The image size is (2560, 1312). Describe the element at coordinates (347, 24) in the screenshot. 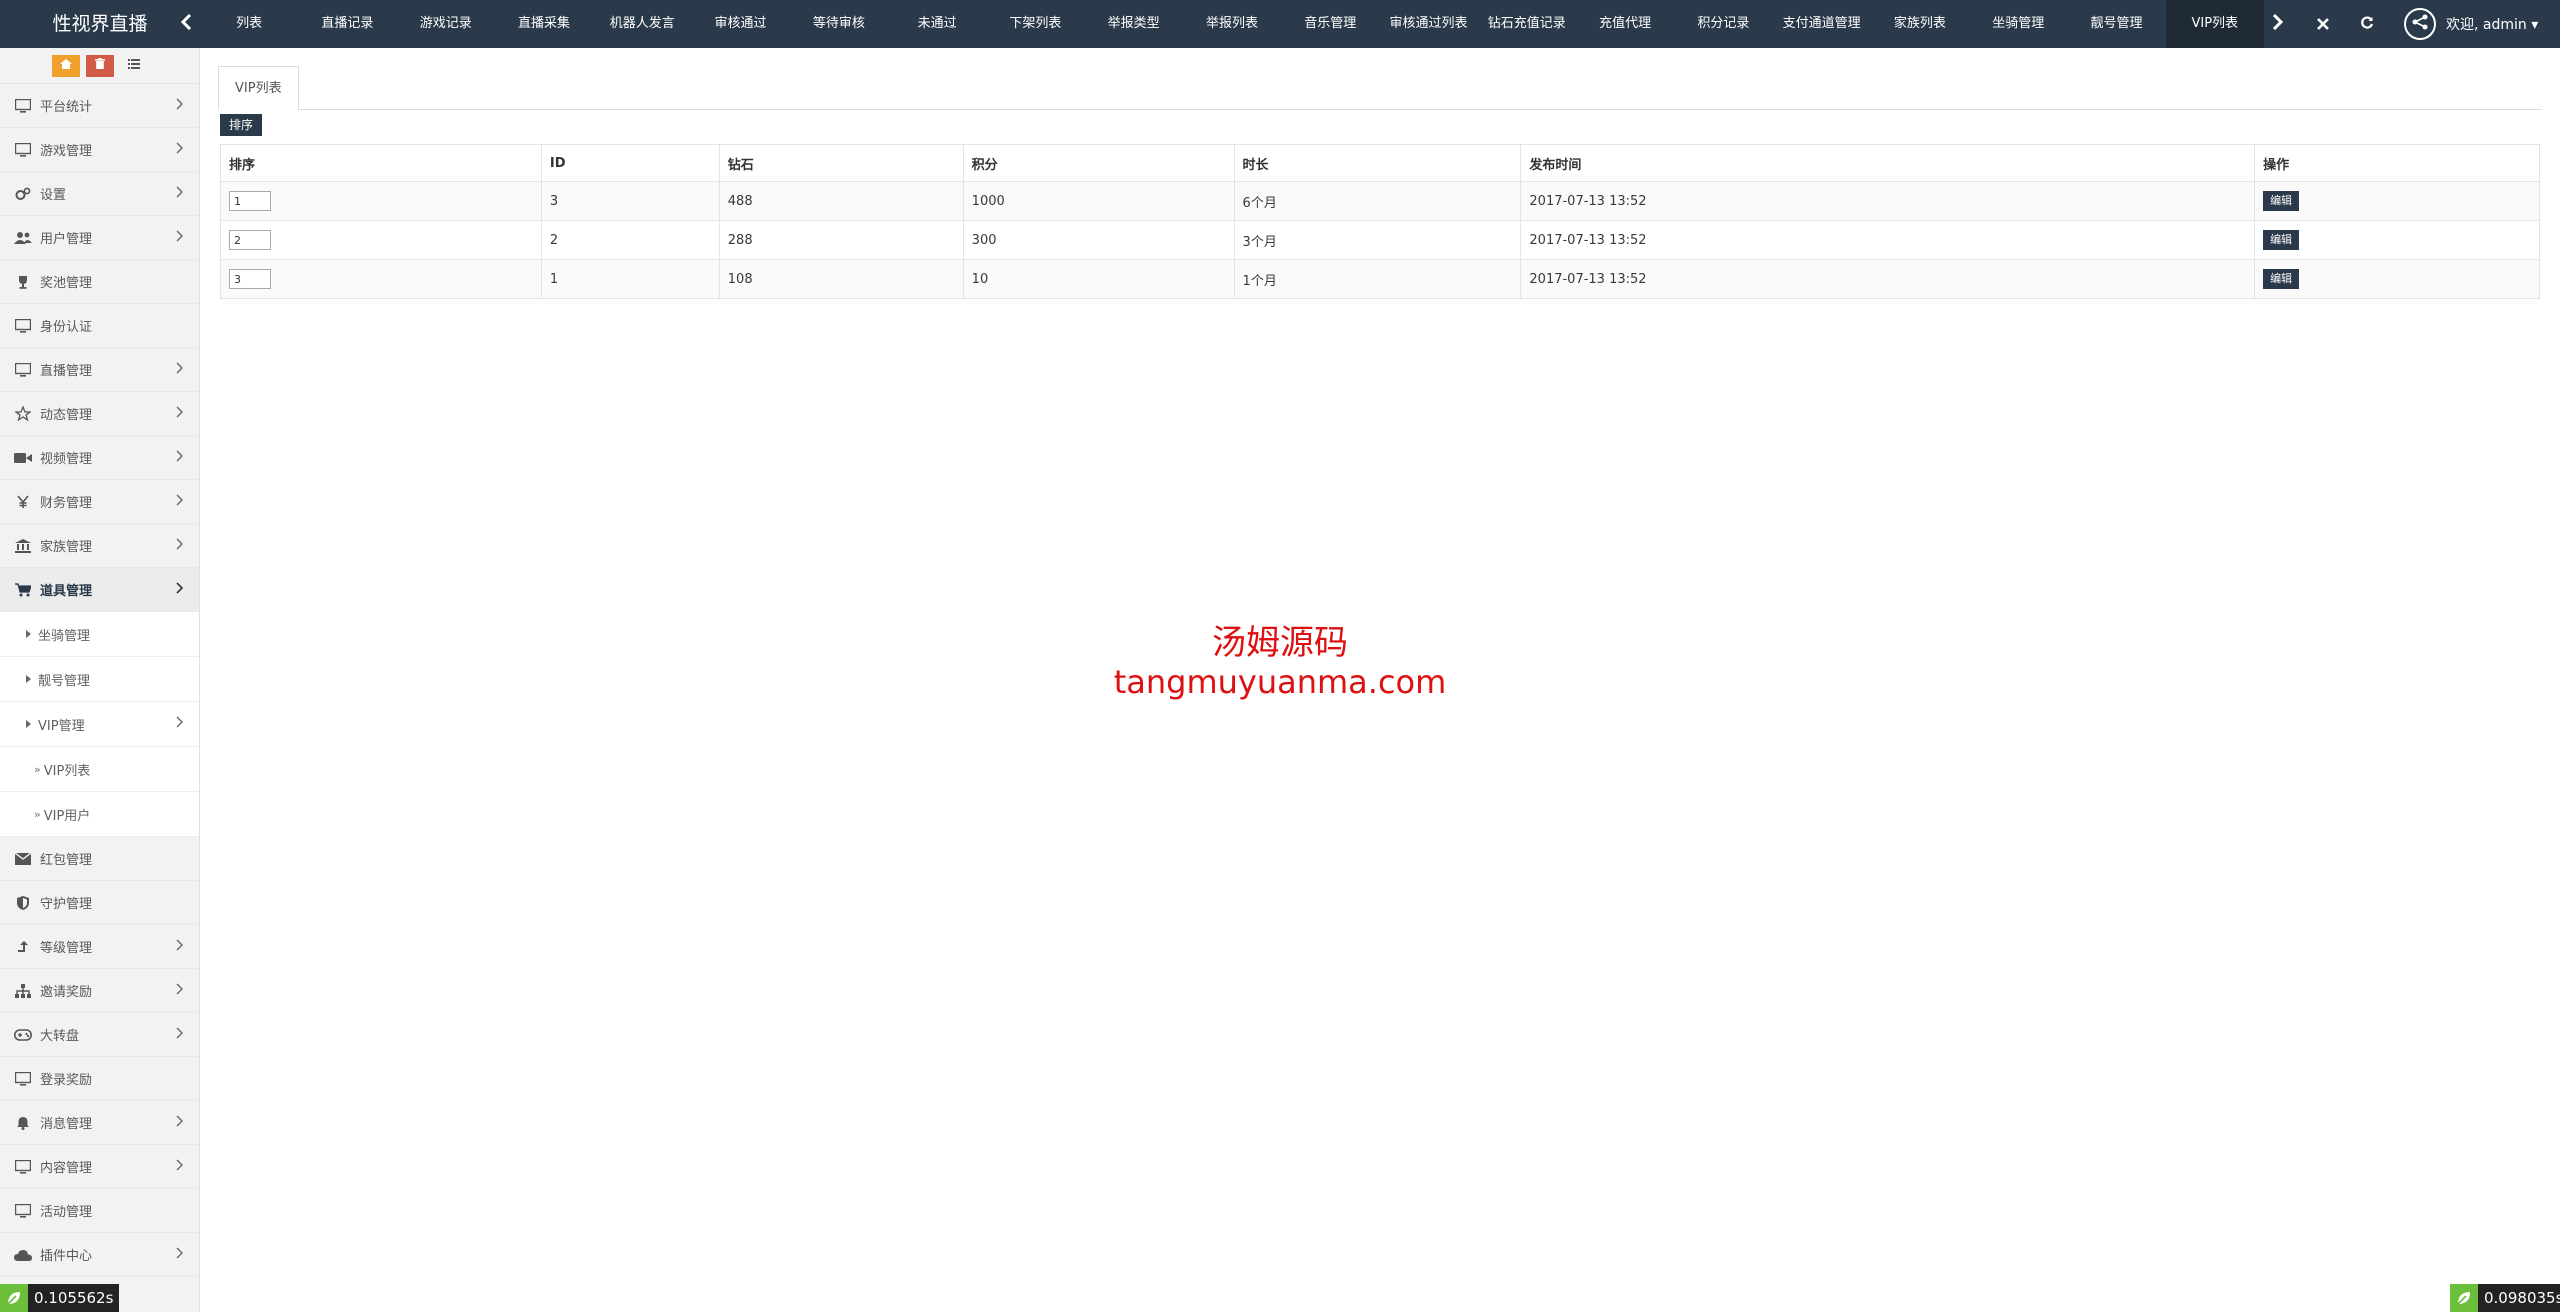

I see `tab-item: 直播记录` at that location.